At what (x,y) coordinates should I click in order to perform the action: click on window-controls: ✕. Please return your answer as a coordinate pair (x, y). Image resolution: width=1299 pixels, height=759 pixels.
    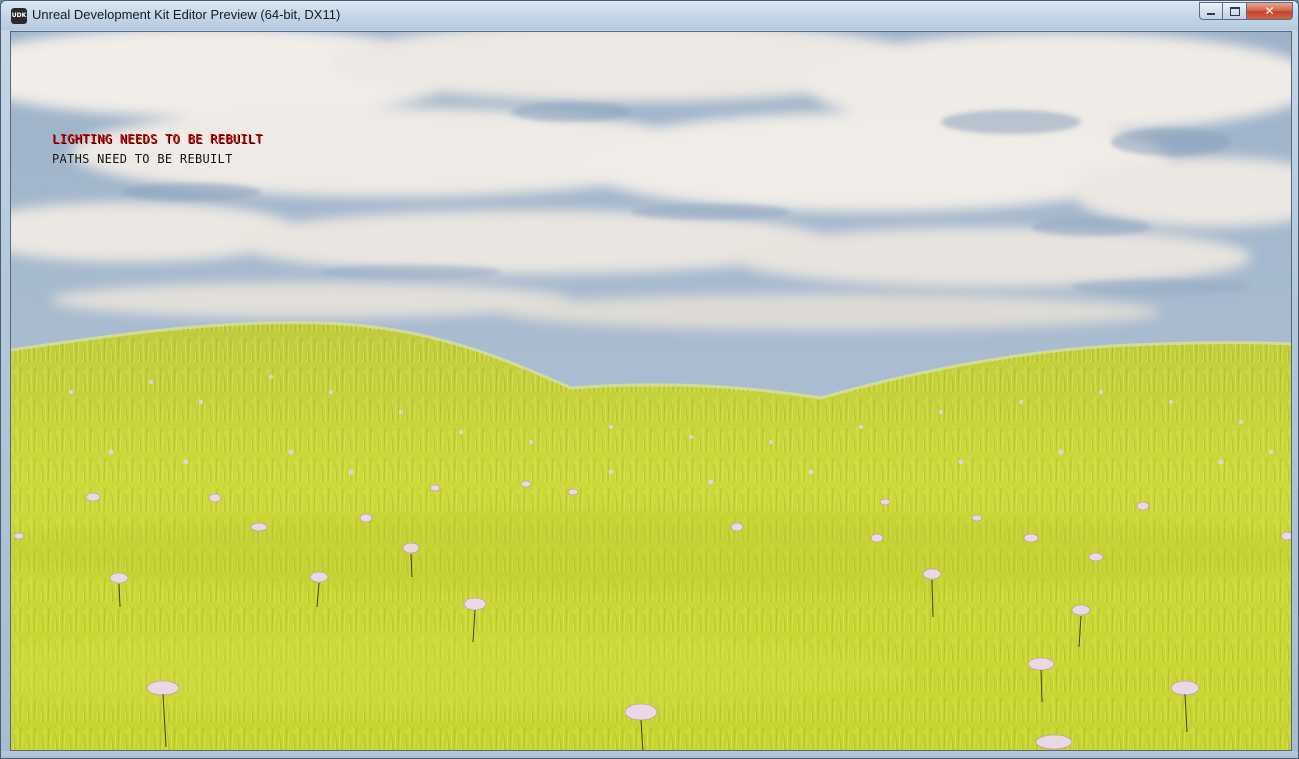
    Looking at the image, I should click on (1246, 11).